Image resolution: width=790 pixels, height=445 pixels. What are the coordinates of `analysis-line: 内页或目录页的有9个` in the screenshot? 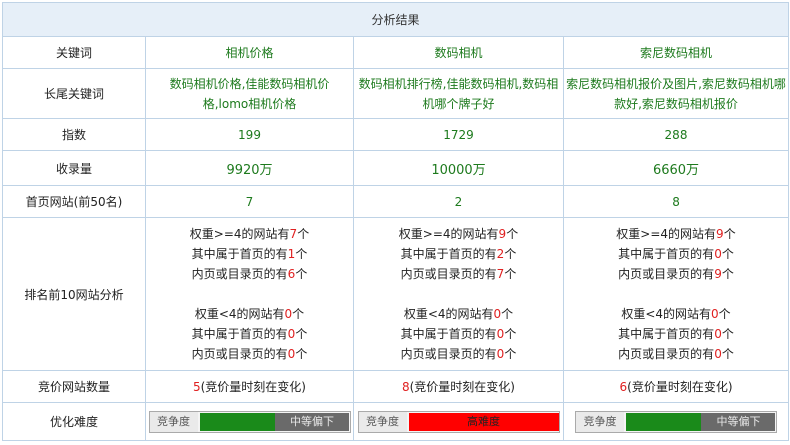 It's located at (676, 274).